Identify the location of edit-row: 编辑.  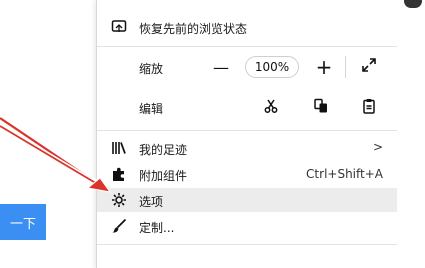
(247, 108).